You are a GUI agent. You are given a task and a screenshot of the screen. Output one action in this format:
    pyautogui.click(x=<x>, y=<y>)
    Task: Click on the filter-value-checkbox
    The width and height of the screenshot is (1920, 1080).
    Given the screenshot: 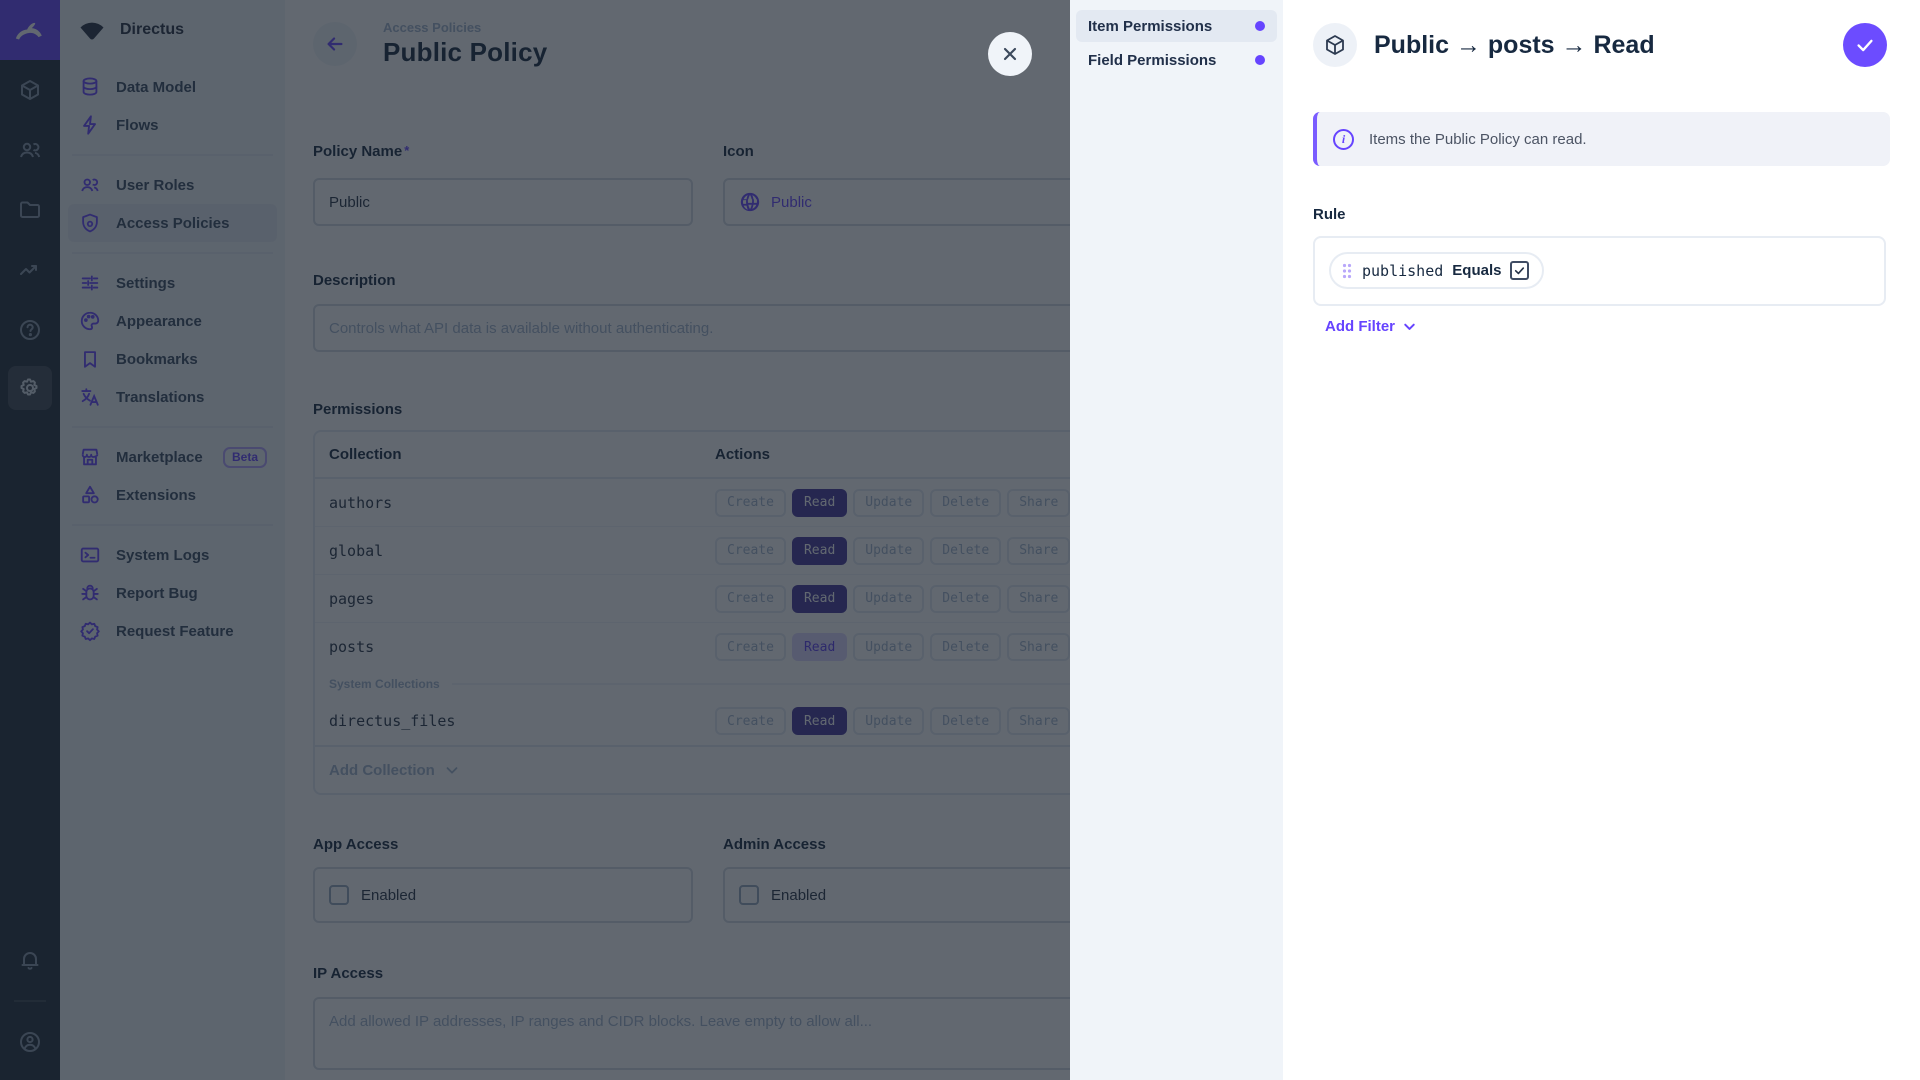 What is the action you would take?
    pyautogui.click(x=1520, y=270)
    